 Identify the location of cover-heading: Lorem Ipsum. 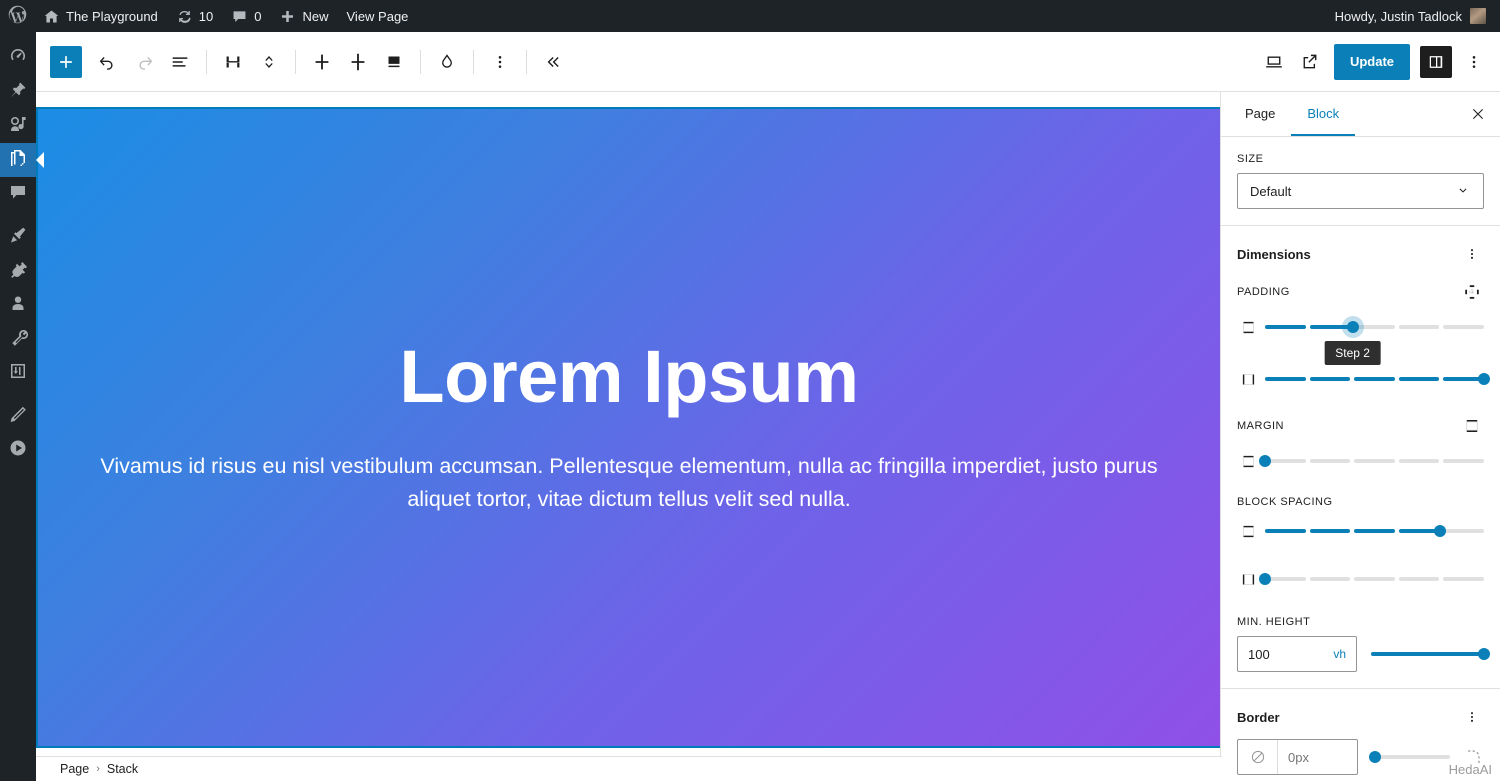
(629, 377).